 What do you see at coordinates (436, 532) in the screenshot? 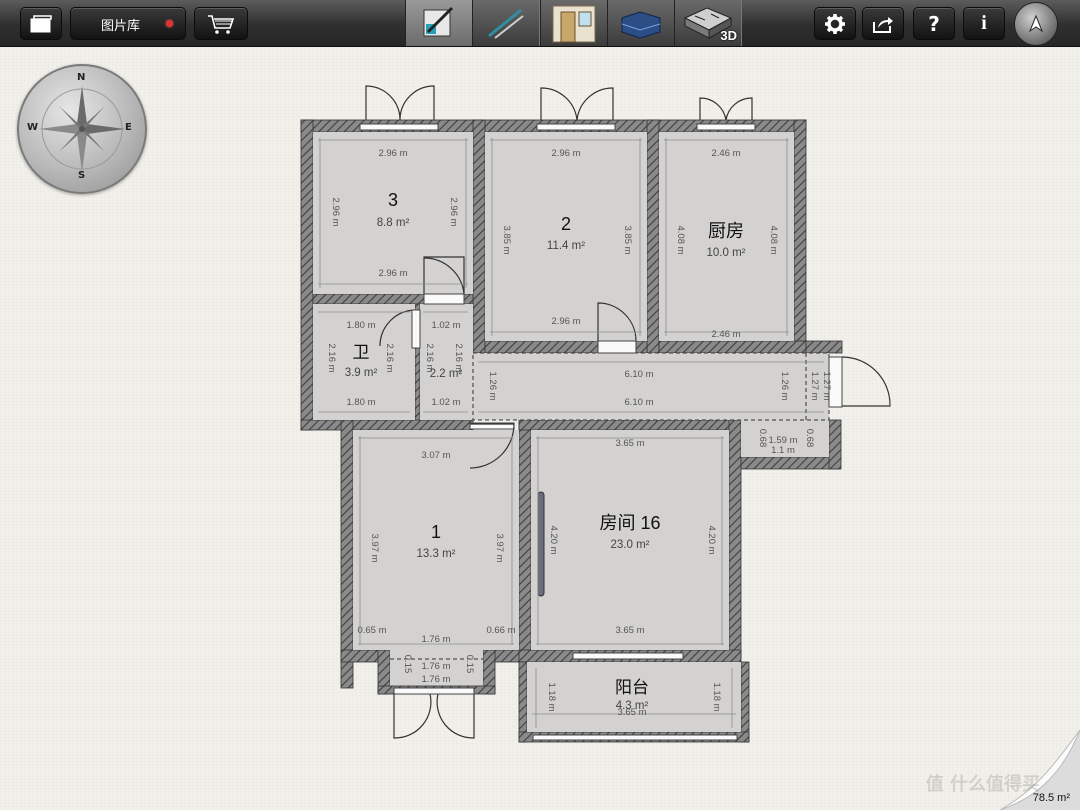
I see `room-1-name: 1` at bounding box center [436, 532].